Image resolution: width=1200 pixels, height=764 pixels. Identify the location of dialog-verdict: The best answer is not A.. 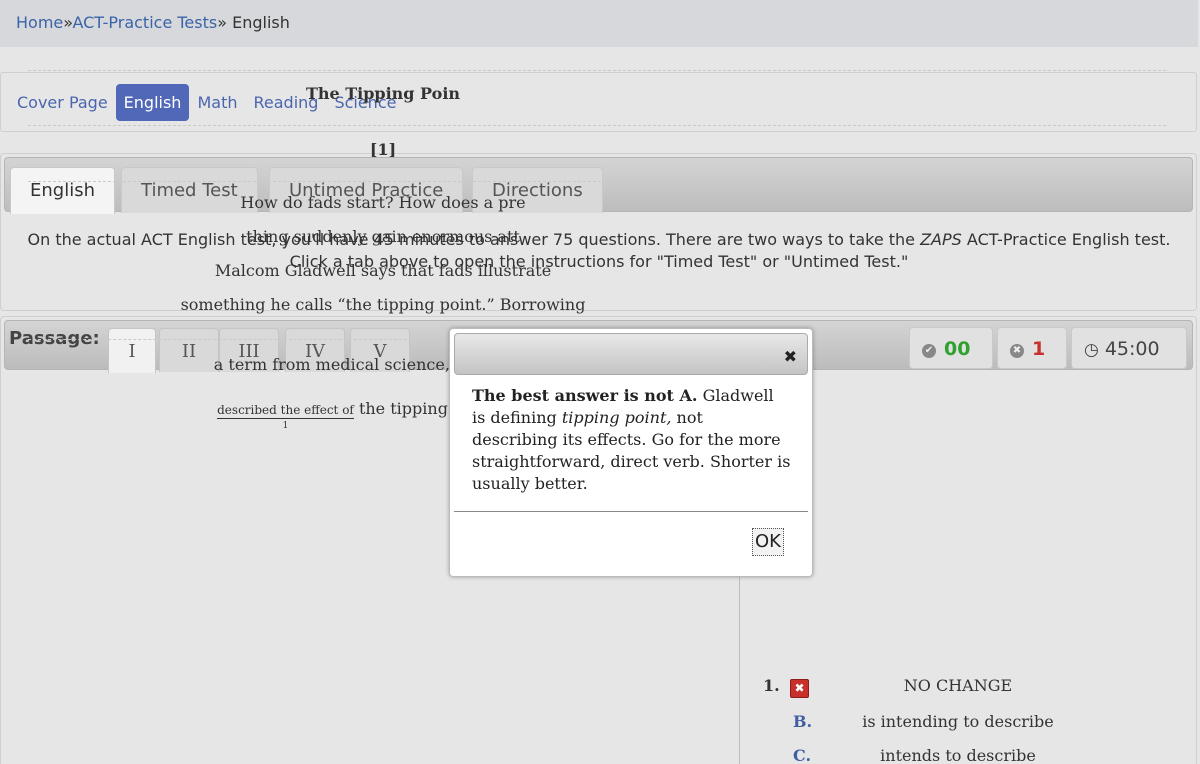
(585, 395).